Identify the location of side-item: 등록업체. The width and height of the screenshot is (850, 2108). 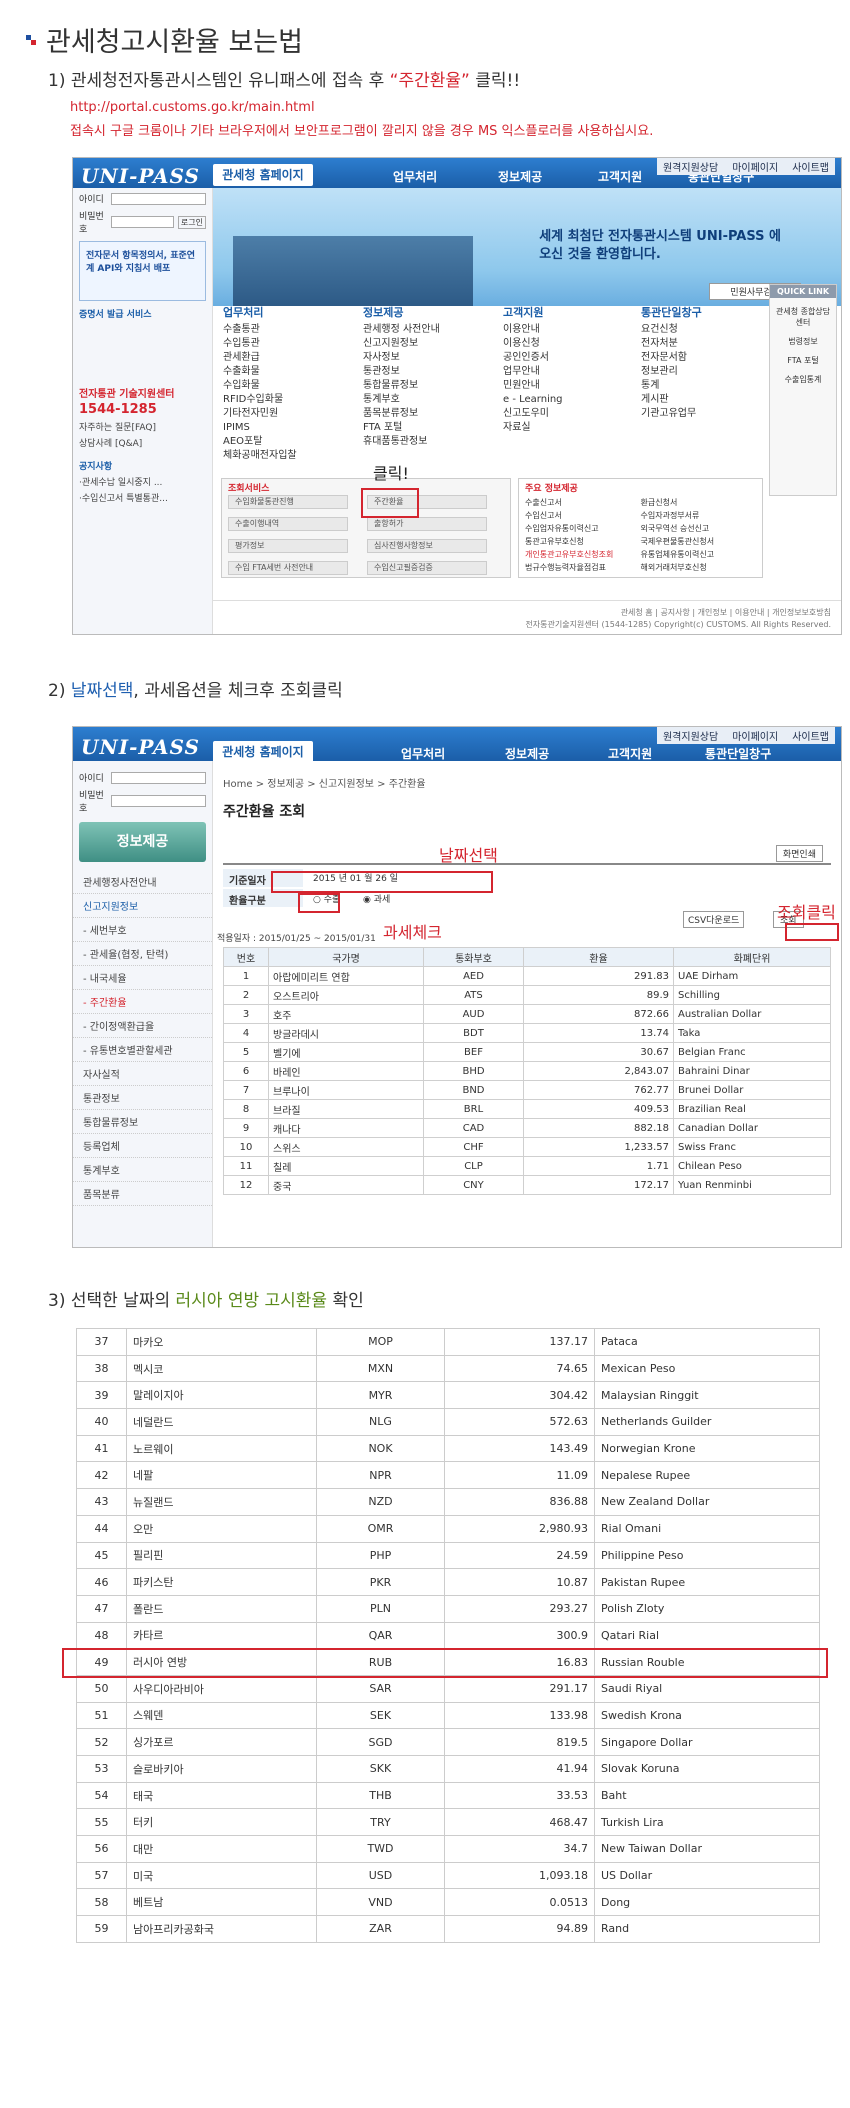
(142, 1146).